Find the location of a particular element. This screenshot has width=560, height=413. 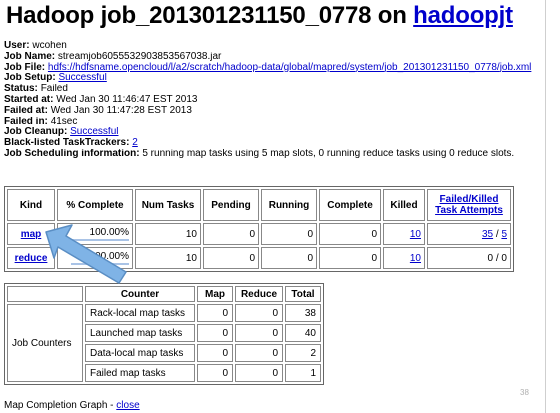

cleanup-label: Job Cleanup: is located at coordinates (36, 132).